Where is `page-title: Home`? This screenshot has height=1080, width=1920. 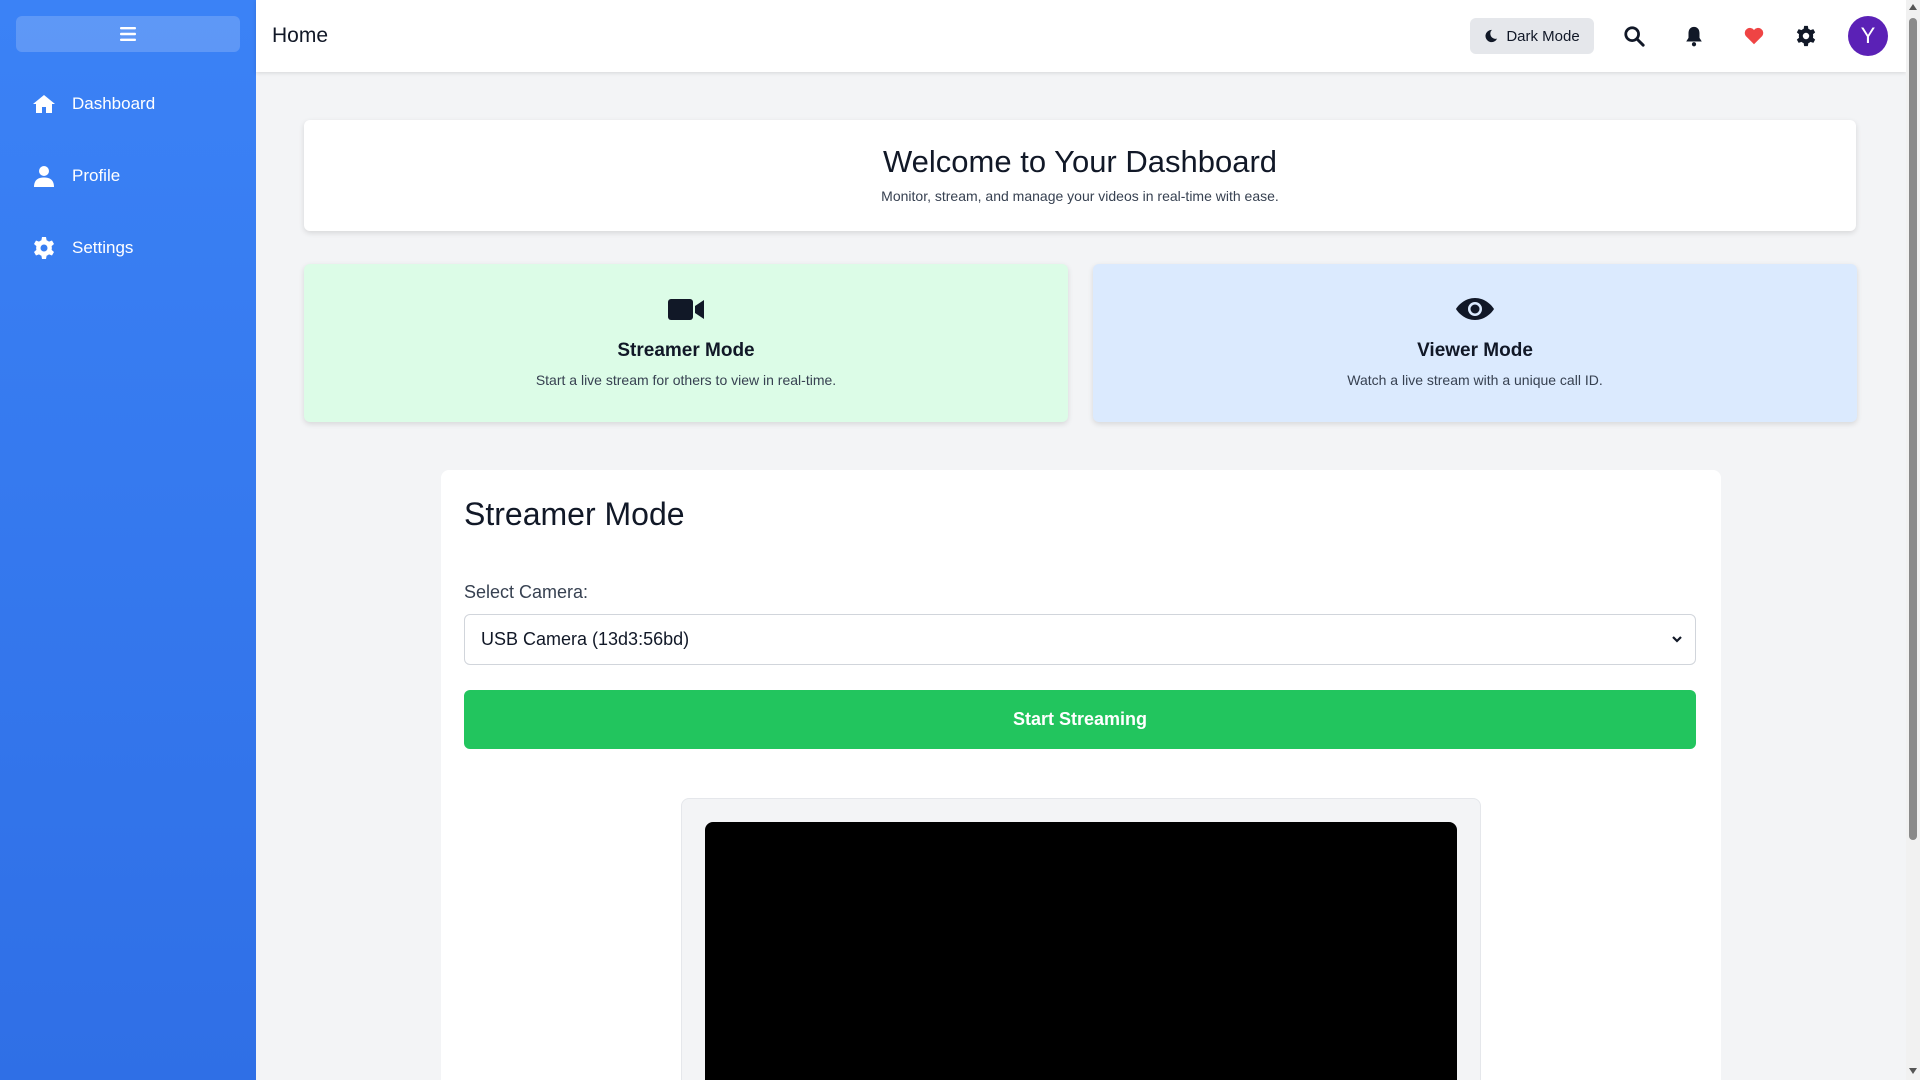 page-title: Home is located at coordinates (300, 35).